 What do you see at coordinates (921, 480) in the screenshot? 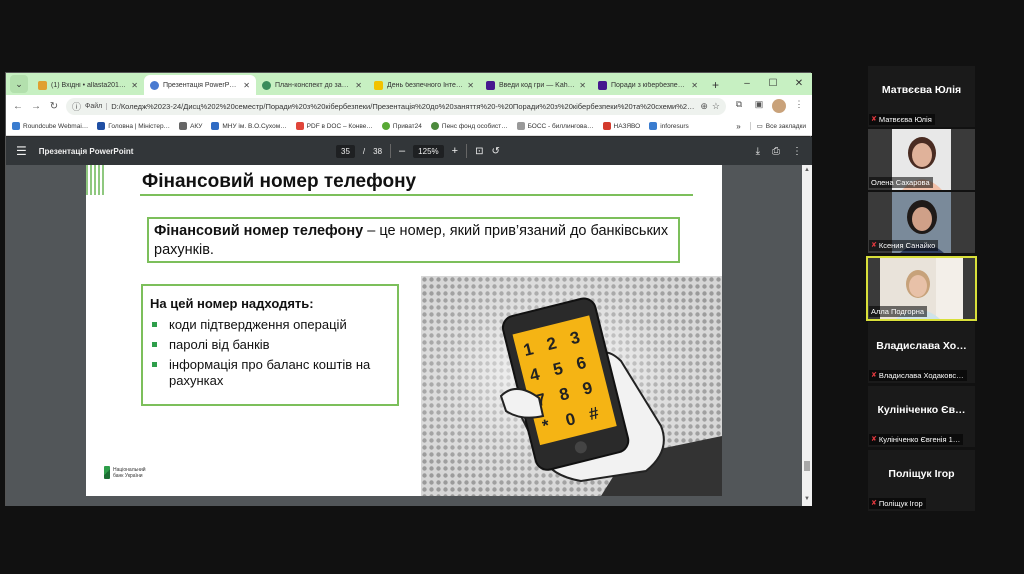
I see `participant-tile: Поліщук Ігор ✘ Поліщук Ігор` at bounding box center [921, 480].